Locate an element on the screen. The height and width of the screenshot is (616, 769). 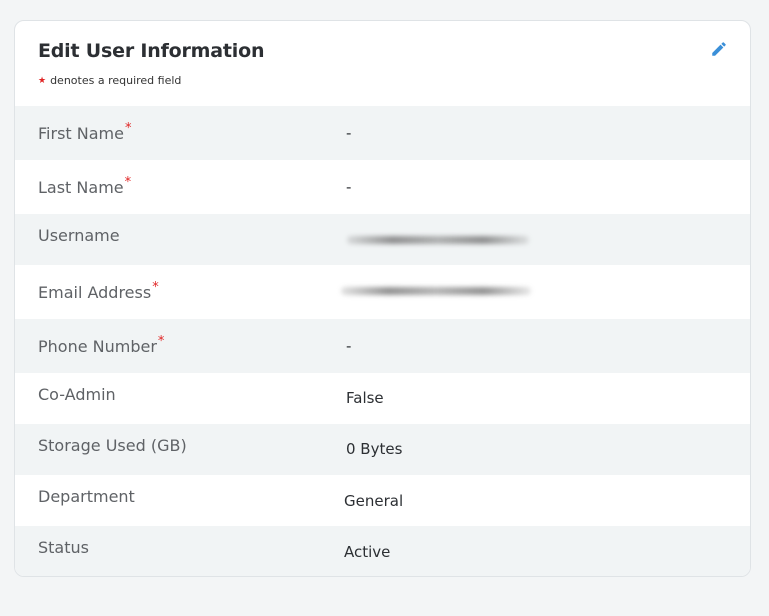
required-star-icon: ★ is located at coordinates (42, 80).